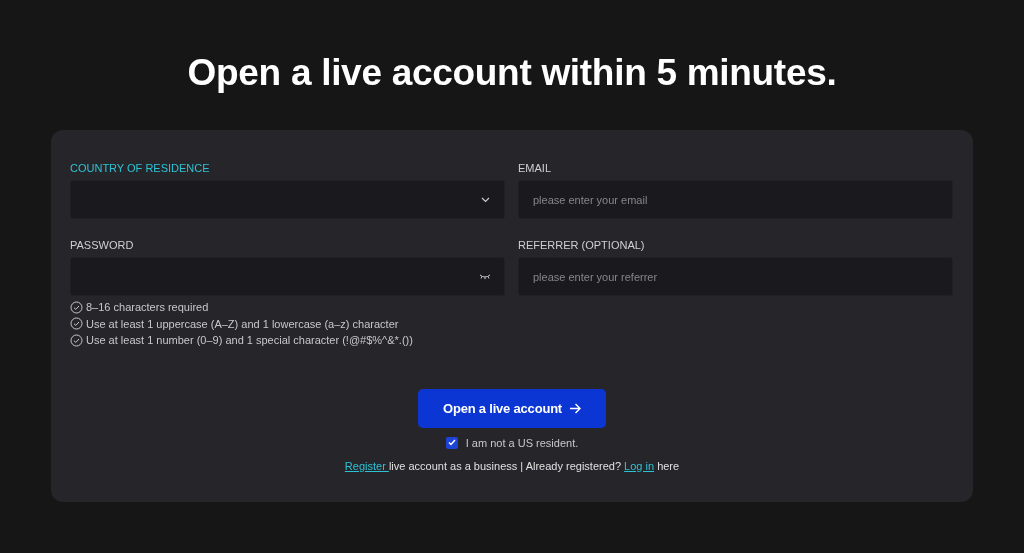  I want to click on requirement-text: Use at least 1 number (0–9) and 1 special character (!@#$%^&*.()), so click(249, 340).